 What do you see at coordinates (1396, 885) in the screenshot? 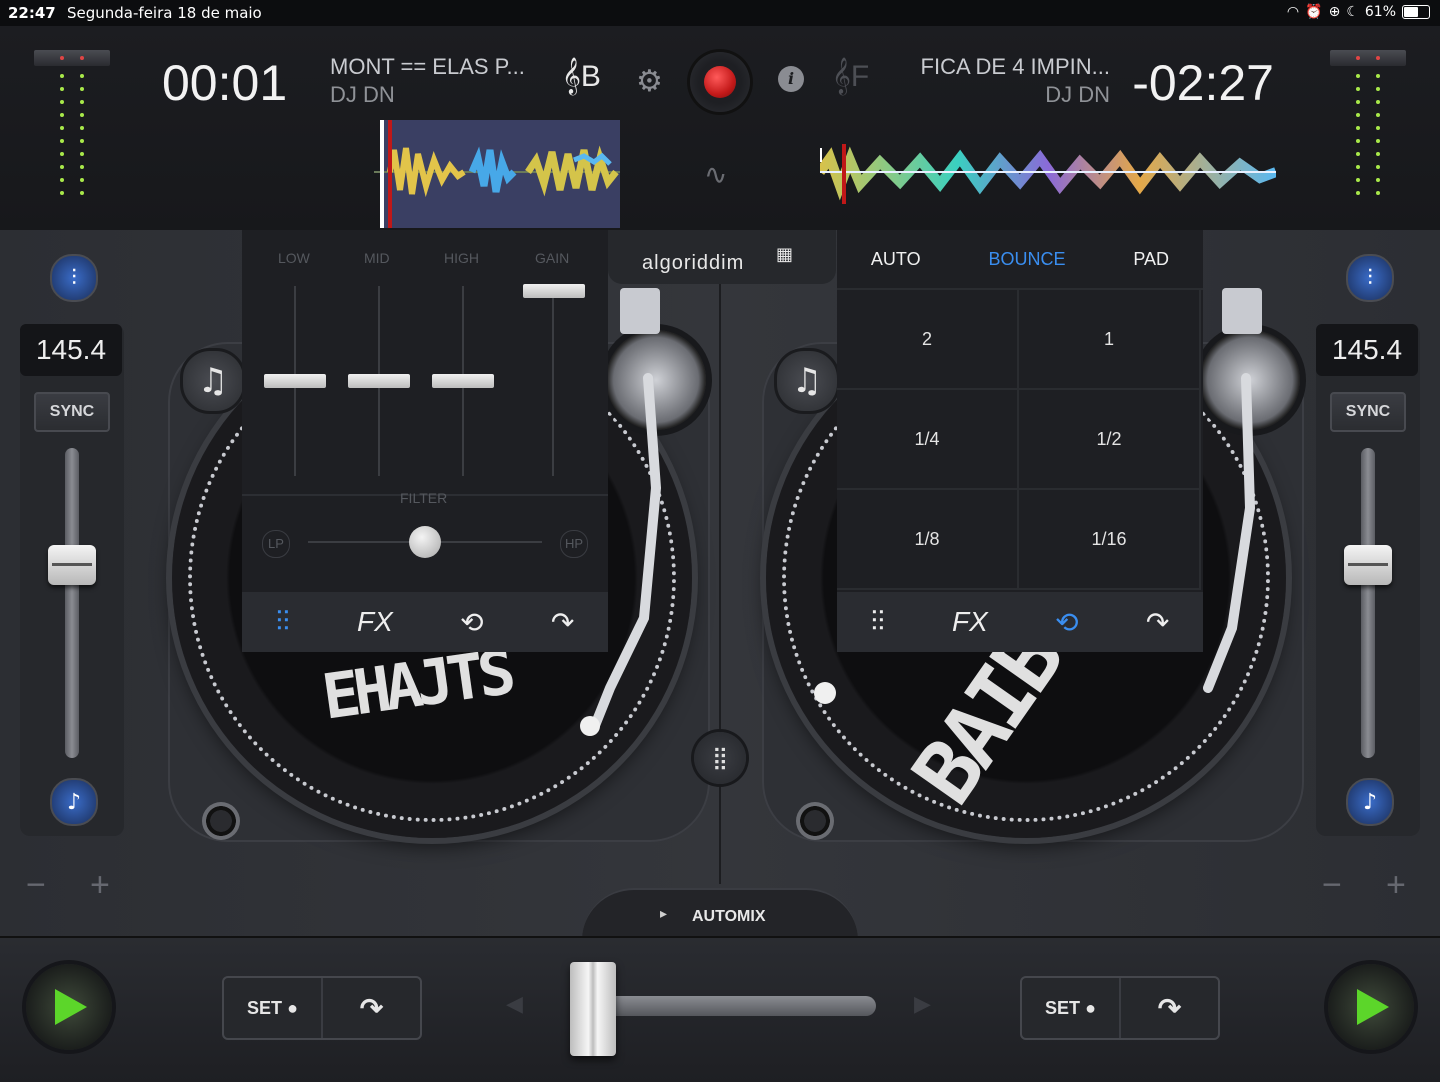
I see `deck-b-pitch-plus: +` at bounding box center [1396, 885].